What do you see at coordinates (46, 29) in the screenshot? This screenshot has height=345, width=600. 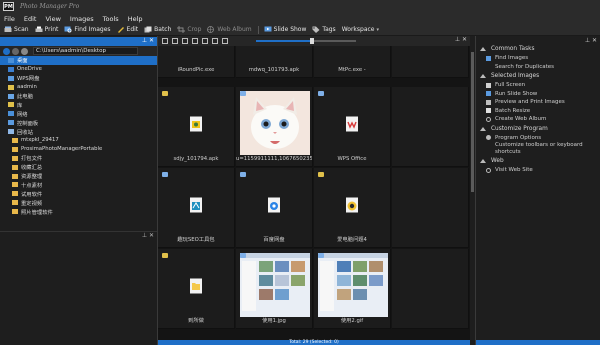 I see `print-button: Print` at bounding box center [46, 29].